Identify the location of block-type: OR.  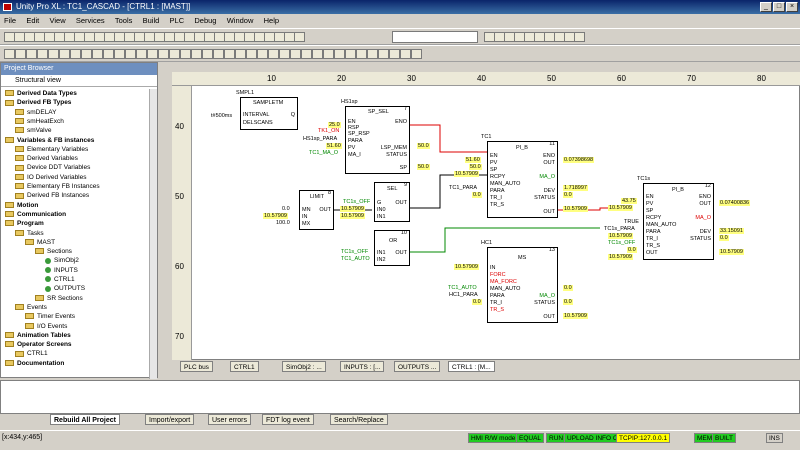
(393, 241).